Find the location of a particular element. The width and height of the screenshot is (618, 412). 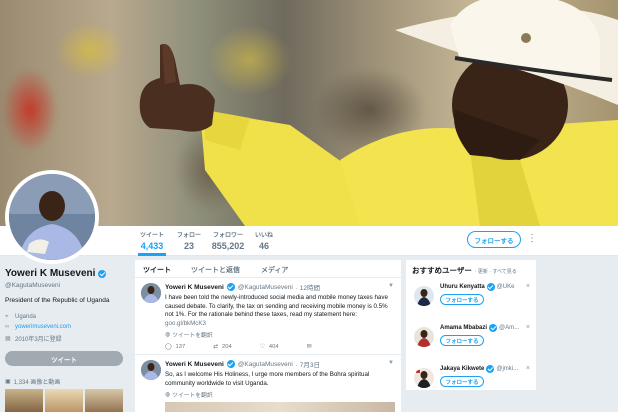

url-text: yowerimuseveni.com is located at coordinates (43, 327).